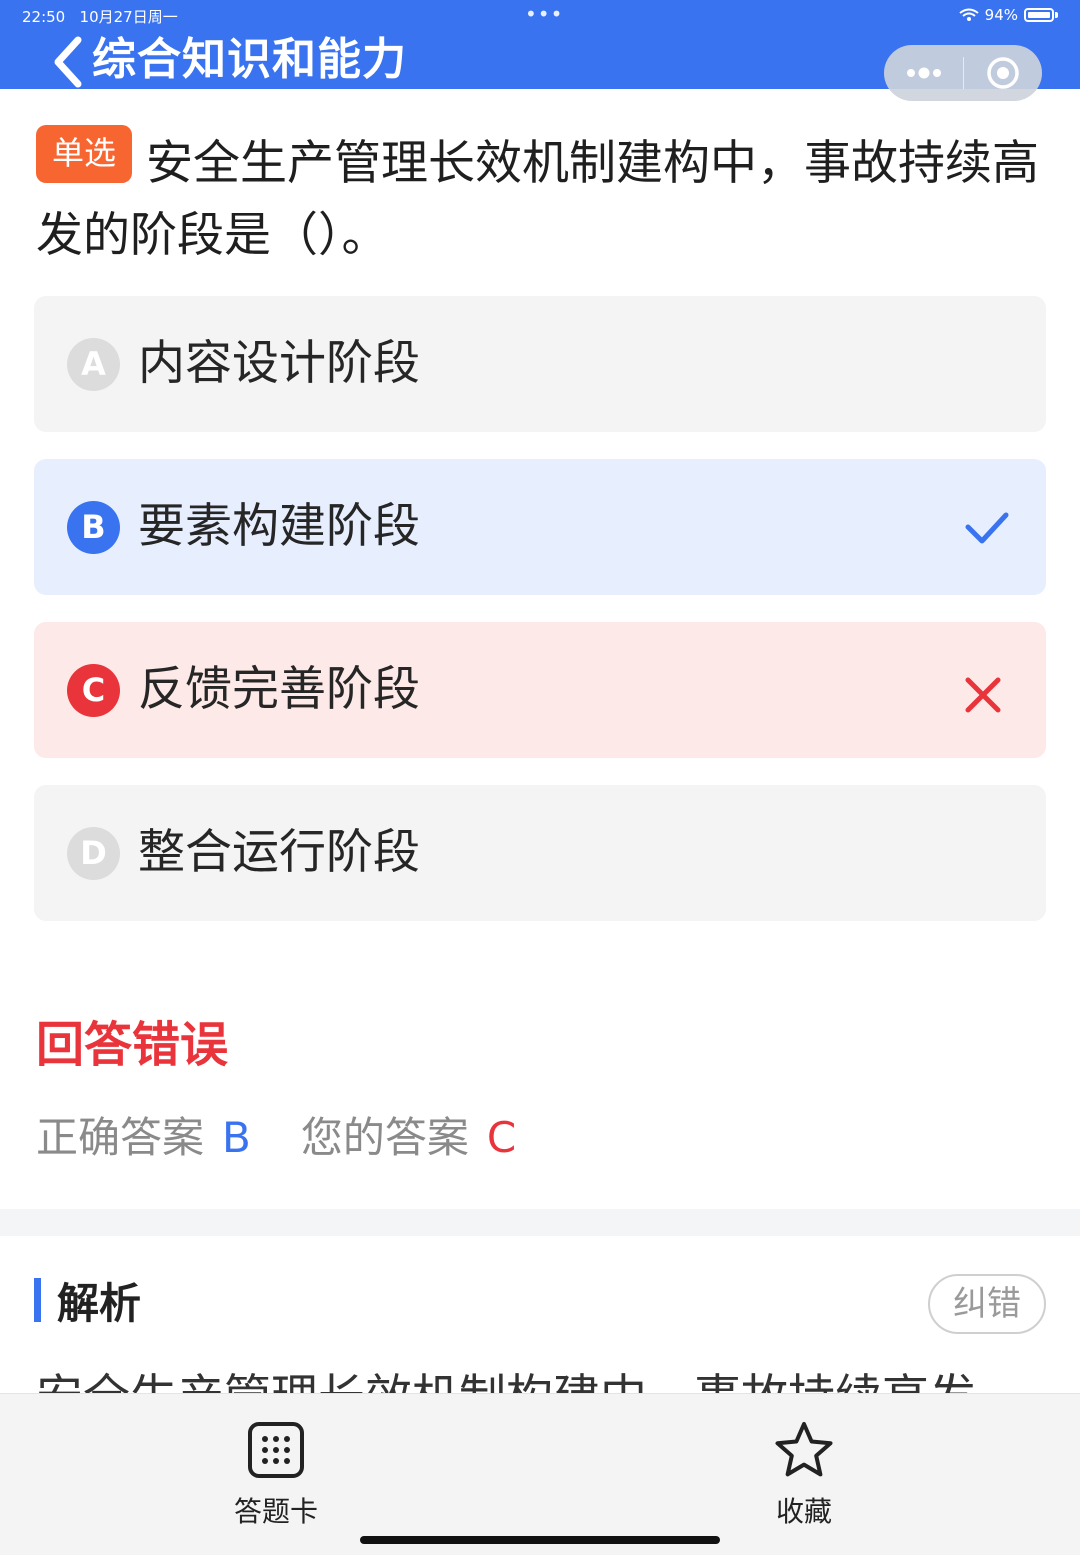  Describe the element at coordinates (384, 1137) in the screenshot. I see `my-answer-label: 您的答案` at that location.